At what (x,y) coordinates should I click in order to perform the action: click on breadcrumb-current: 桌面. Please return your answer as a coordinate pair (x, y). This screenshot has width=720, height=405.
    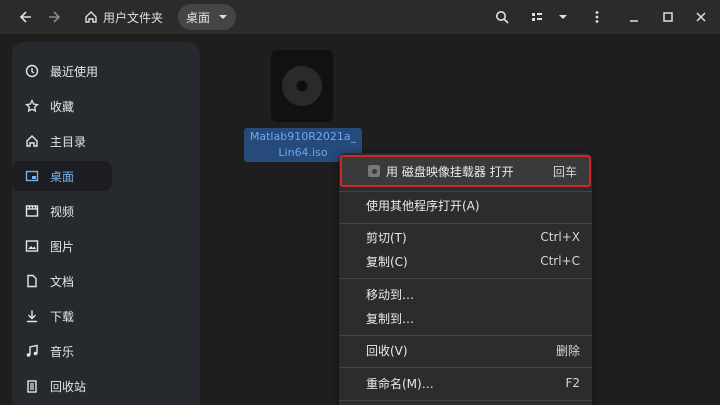
    Looking at the image, I should click on (207, 17).